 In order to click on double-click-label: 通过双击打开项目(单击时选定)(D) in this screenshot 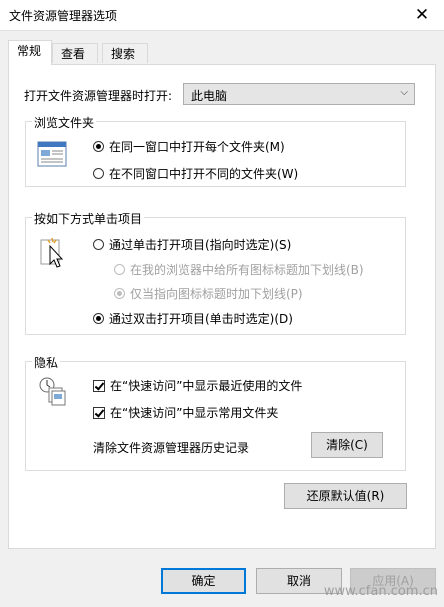, I will do `click(201, 319)`.